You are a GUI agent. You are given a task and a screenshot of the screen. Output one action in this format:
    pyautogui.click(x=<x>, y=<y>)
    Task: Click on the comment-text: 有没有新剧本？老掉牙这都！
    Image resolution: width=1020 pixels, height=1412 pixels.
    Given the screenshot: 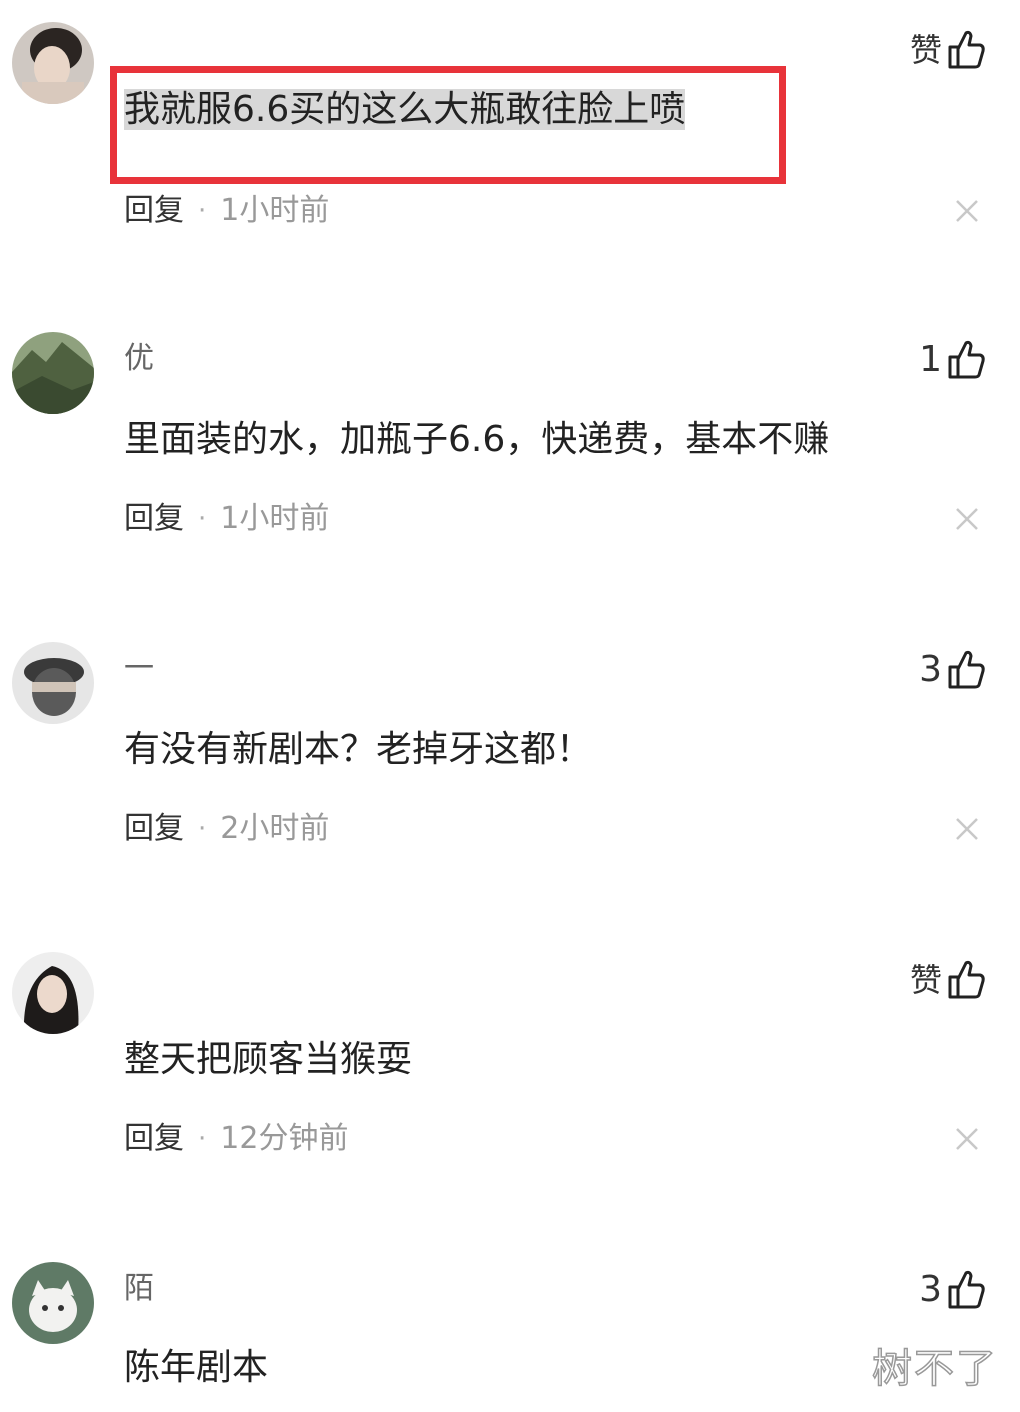 What is the action you would take?
    pyautogui.click(x=358, y=749)
    